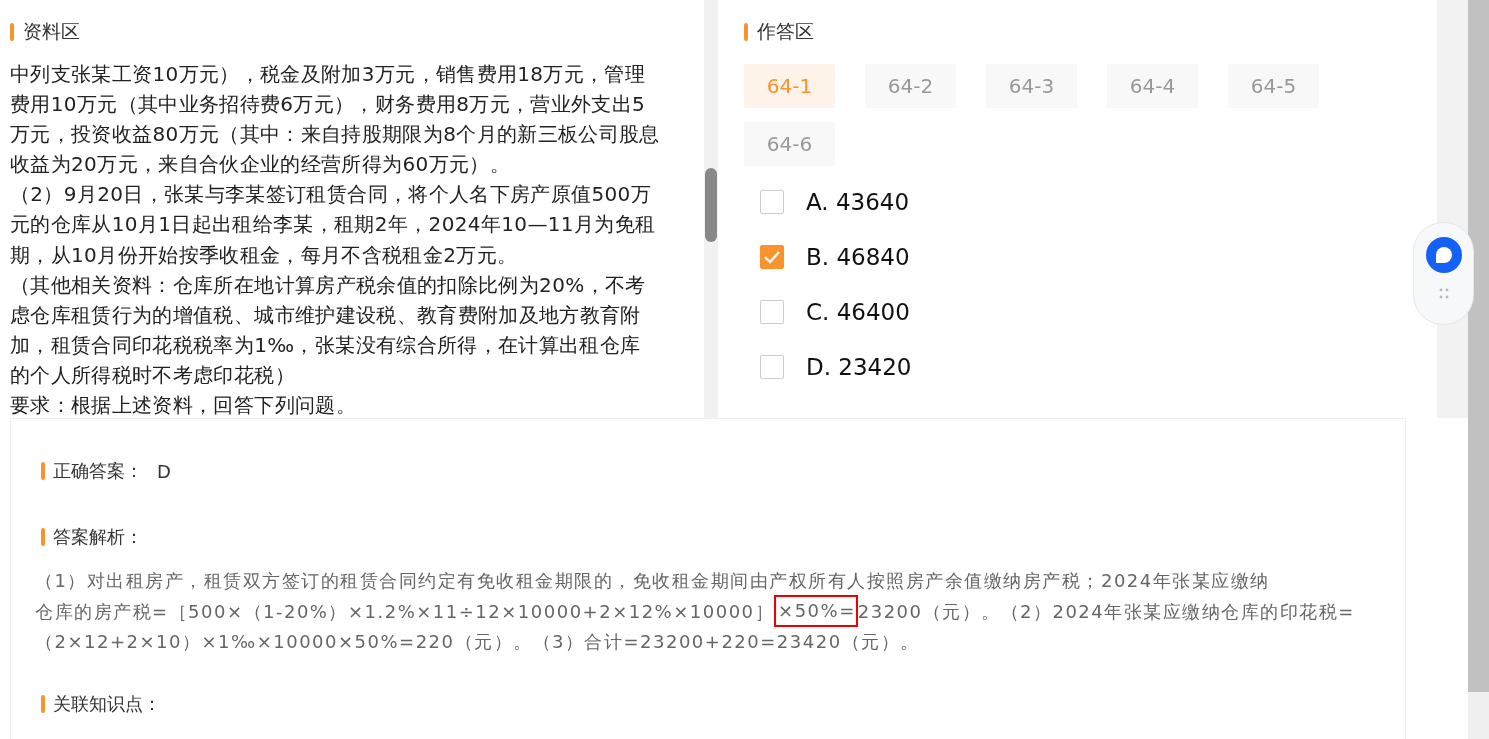 Image resolution: width=1489 pixels, height=739 pixels. What do you see at coordinates (1273, 86) in the screenshot?
I see `question-tab: 64-5` at bounding box center [1273, 86].